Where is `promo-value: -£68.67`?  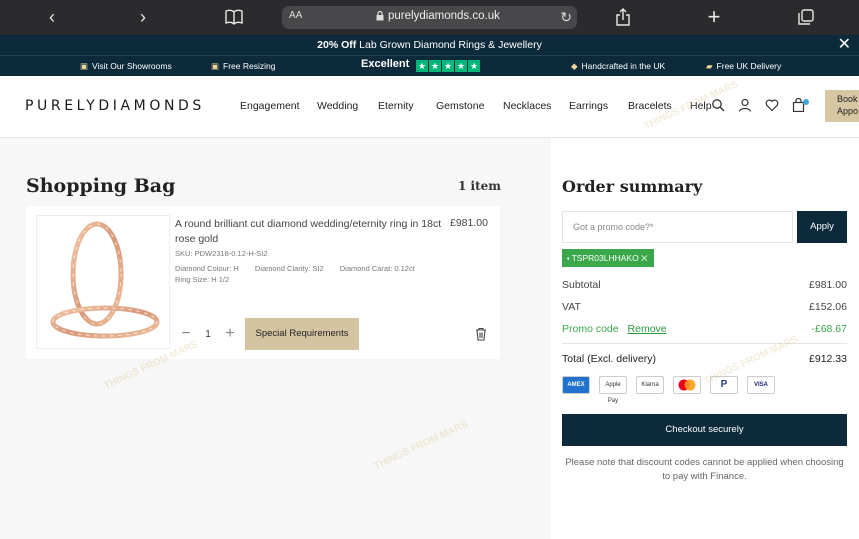 promo-value: -£68.67 is located at coordinates (829, 329).